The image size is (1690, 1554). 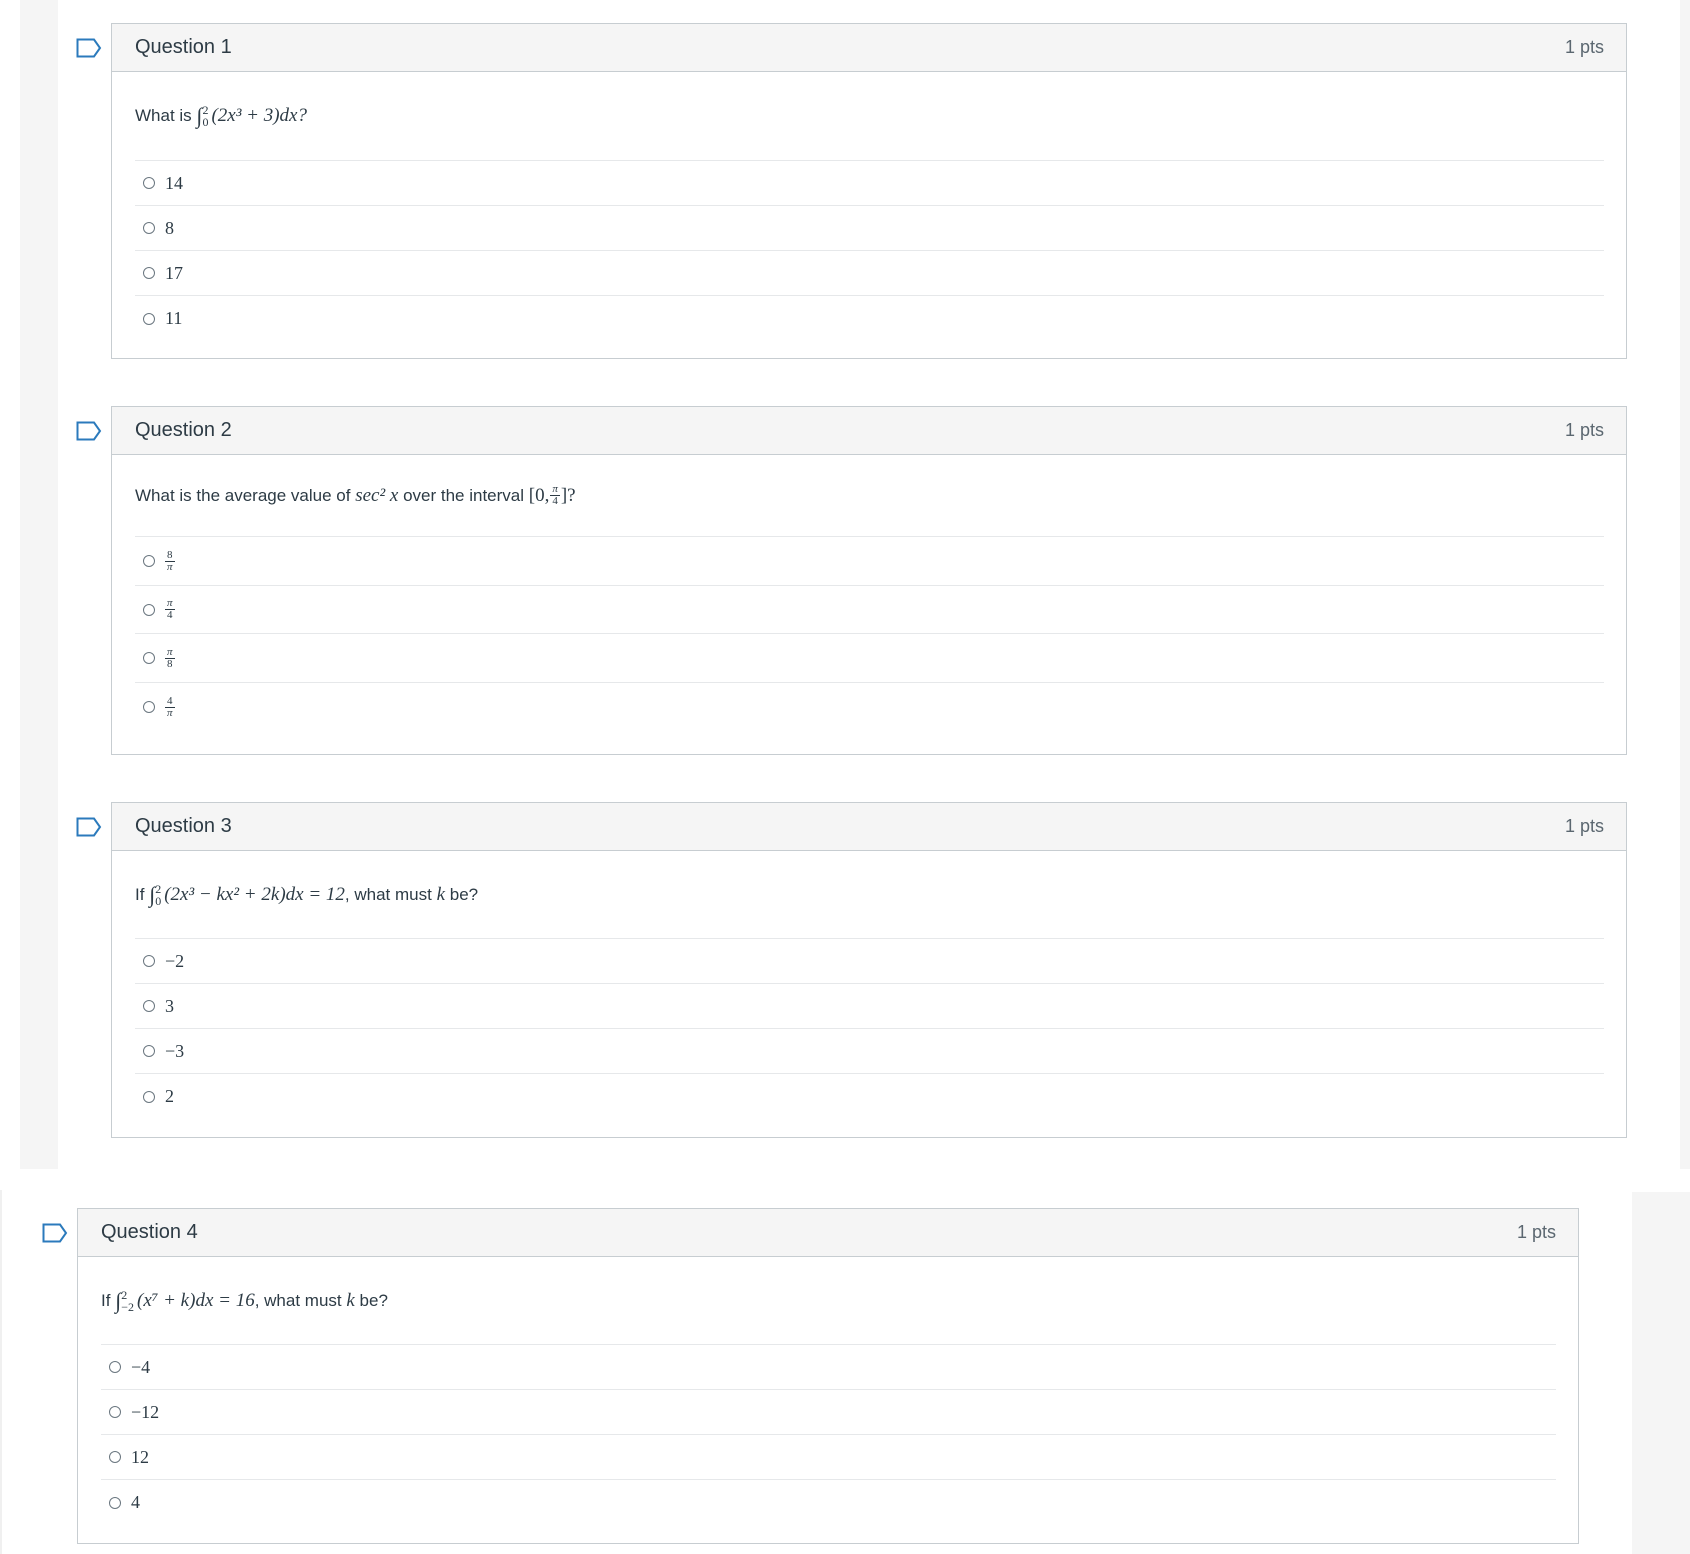 What do you see at coordinates (377, 495) in the screenshot?
I see `function-expression: sec² x` at bounding box center [377, 495].